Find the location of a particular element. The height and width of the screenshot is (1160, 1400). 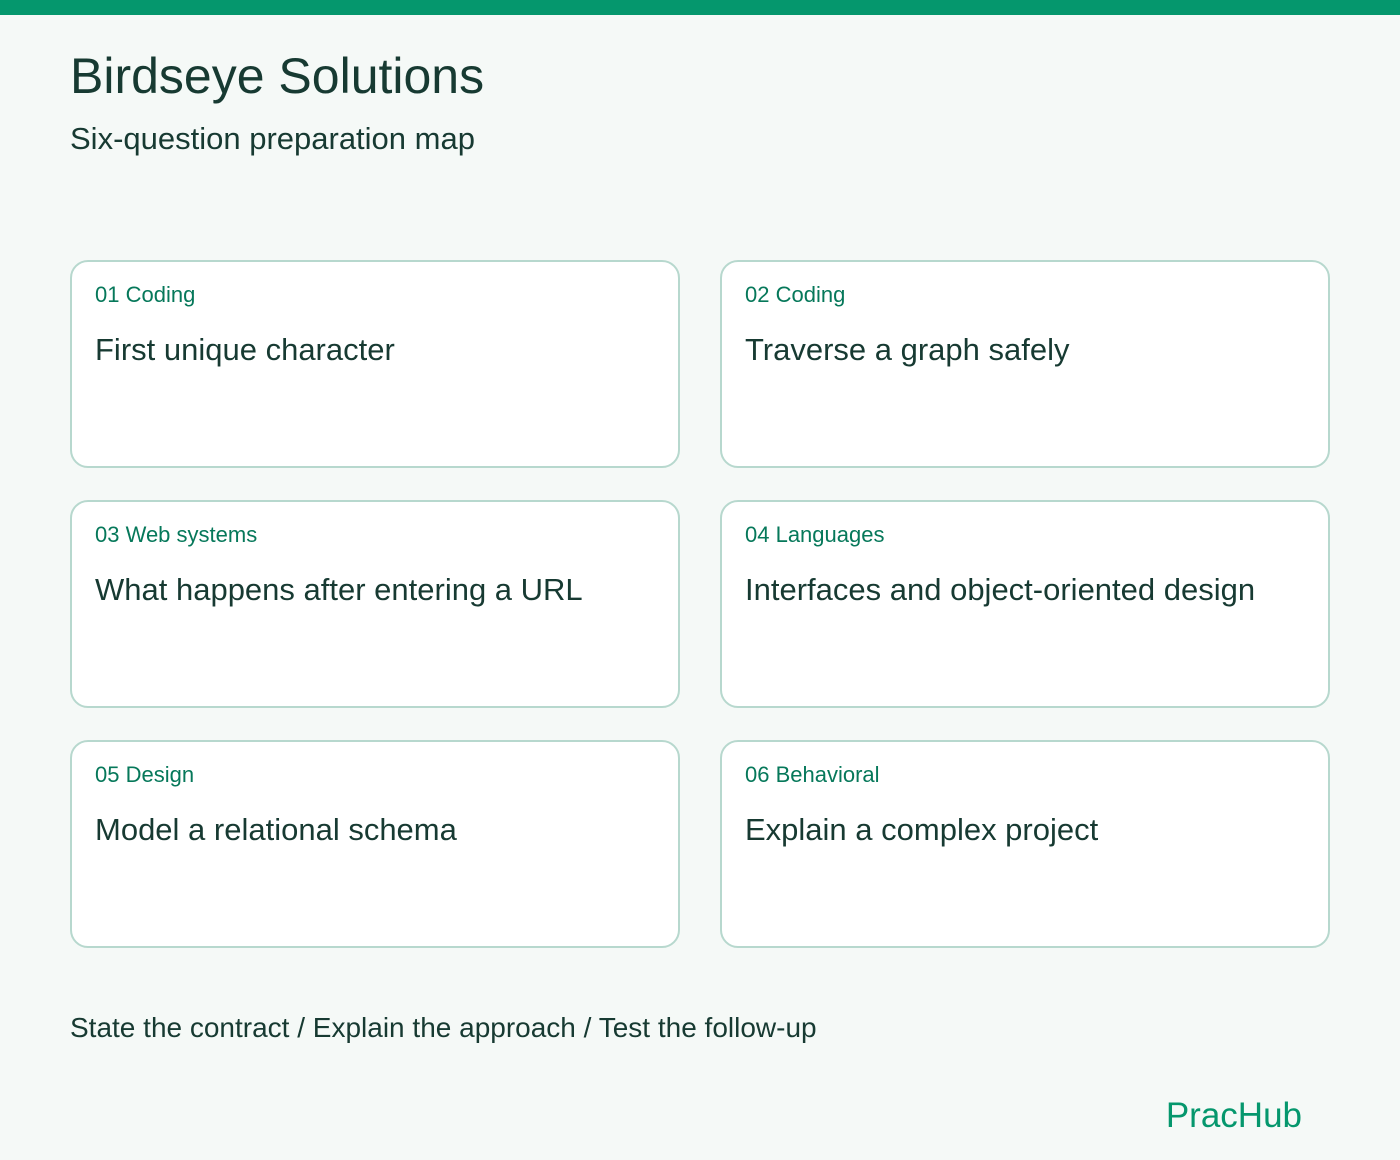

question-card-06: 06 Behavioral Explain a complex project is located at coordinates (1025, 844).